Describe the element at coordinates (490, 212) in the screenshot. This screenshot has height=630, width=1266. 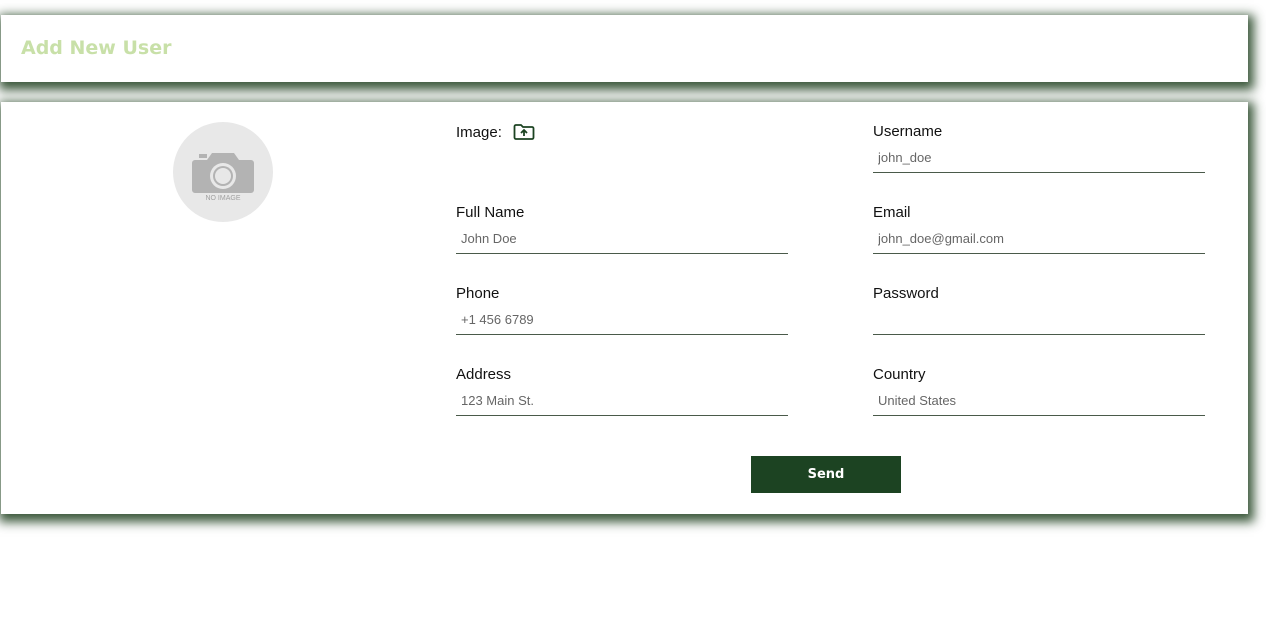
I see `full-name-label: Full Name` at that location.